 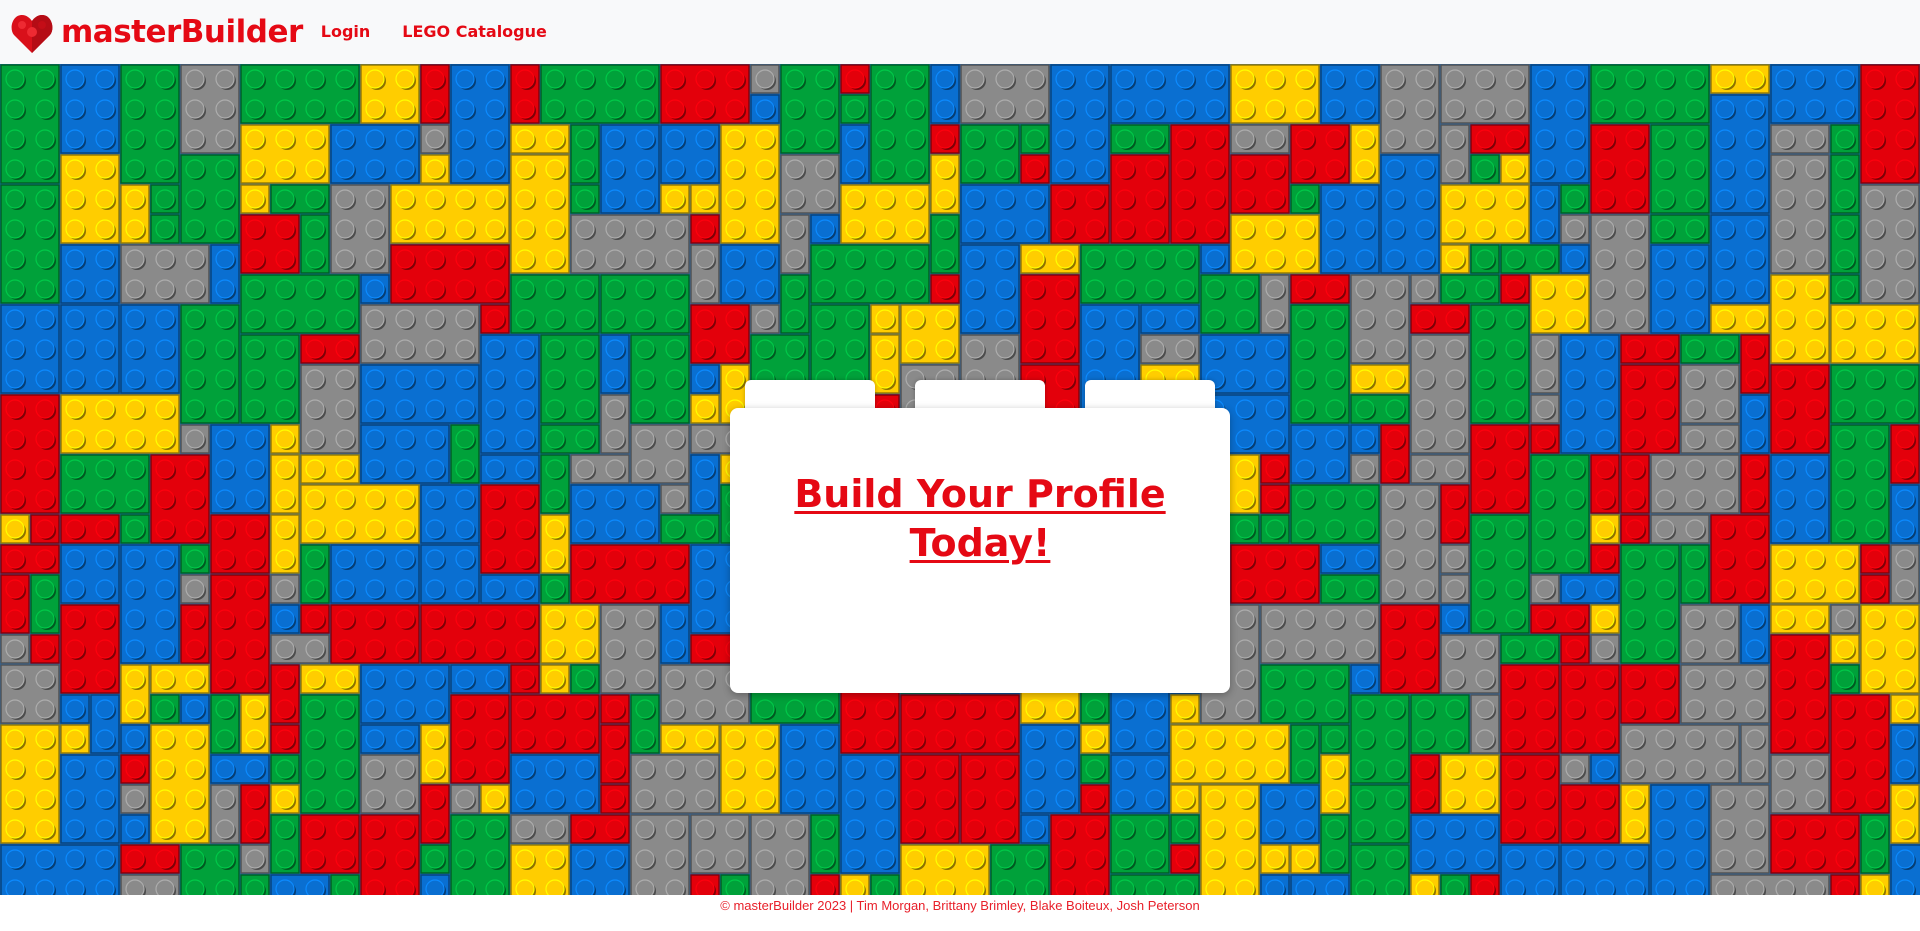 What do you see at coordinates (980, 581) in the screenshot?
I see `build-profile-link: Build Your Profile Today!` at bounding box center [980, 581].